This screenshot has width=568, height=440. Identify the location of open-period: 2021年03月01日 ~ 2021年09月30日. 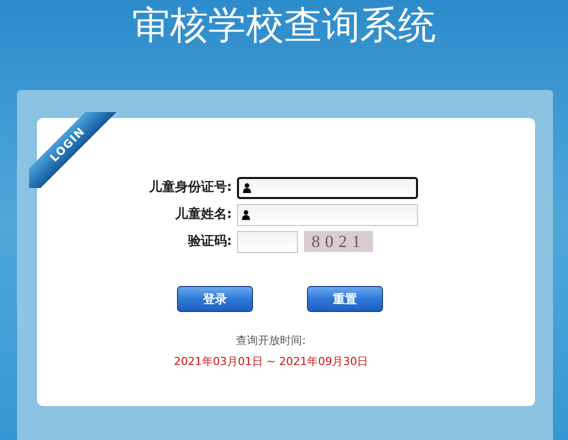
(271, 362).